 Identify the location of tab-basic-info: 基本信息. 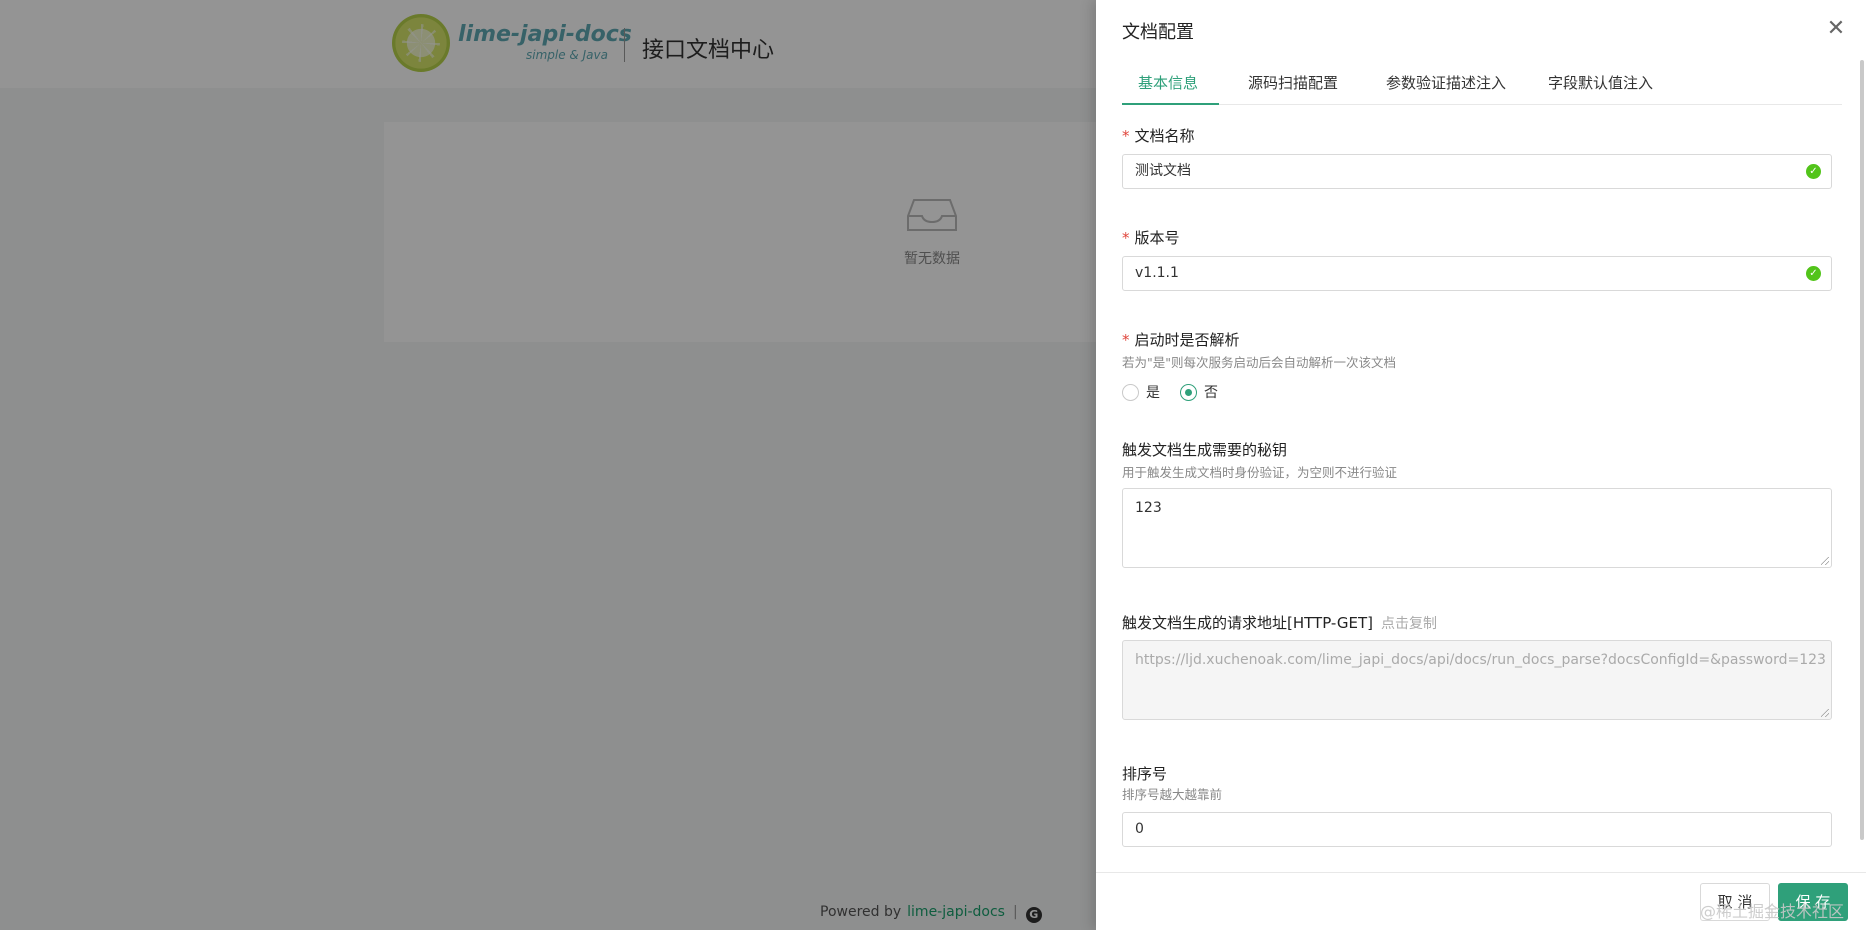
(1168, 82).